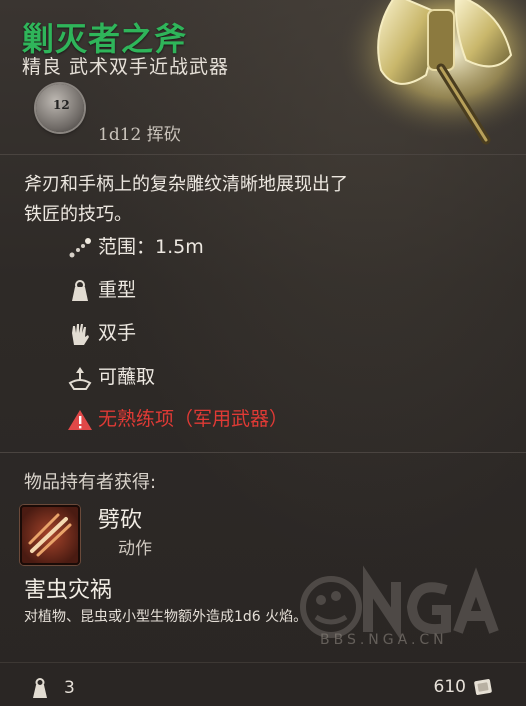 The image size is (526, 706). What do you see at coordinates (186, 184) in the screenshot?
I see `description-line: 斧刃和手柄上的复杂雕纹清晰地展现出了` at bounding box center [186, 184].